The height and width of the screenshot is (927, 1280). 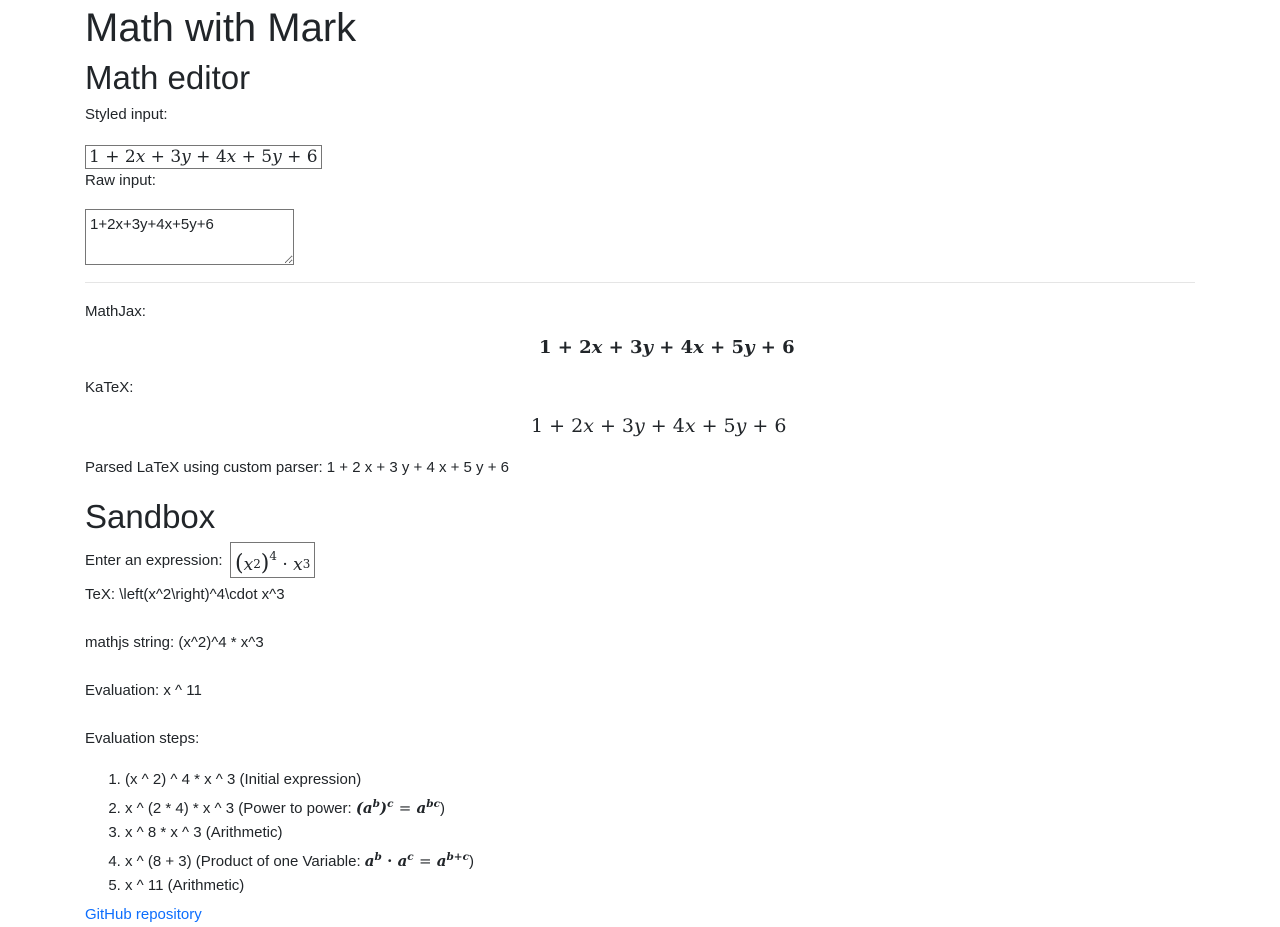 What do you see at coordinates (204, 832) in the screenshot?
I see `step-text: x ^ 8 * x ^ 3 (Arithmetic)` at bounding box center [204, 832].